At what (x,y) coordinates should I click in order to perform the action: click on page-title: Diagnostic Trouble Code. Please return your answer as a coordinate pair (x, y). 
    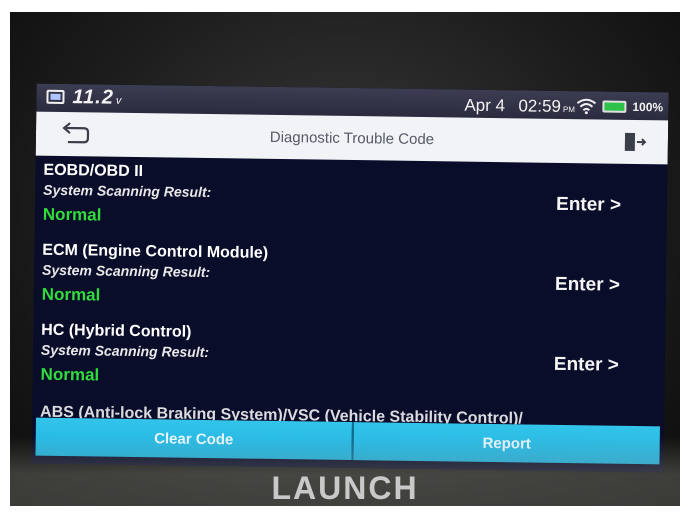
    Looking at the image, I should click on (352, 138).